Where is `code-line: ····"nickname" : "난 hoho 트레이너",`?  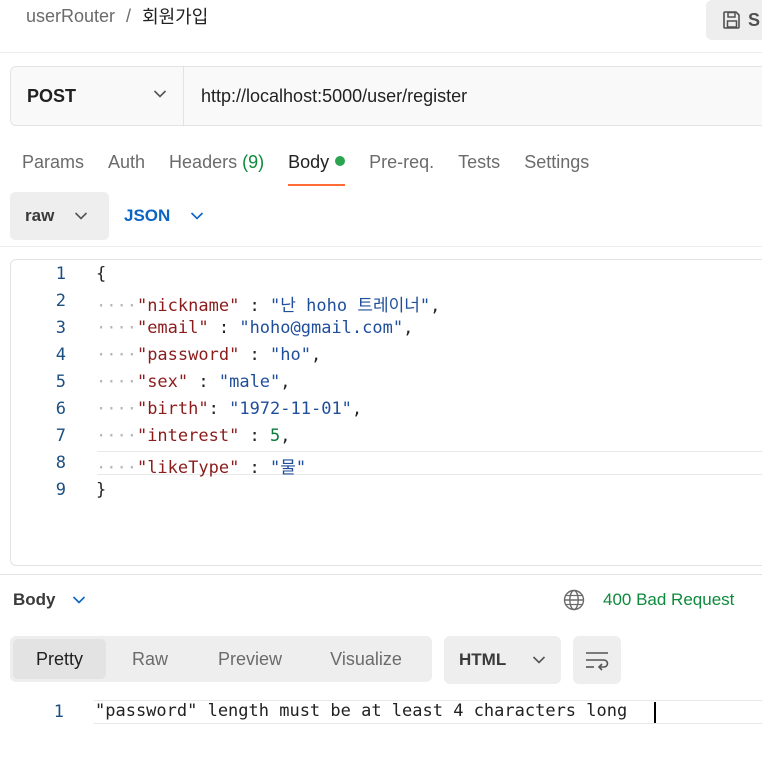 code-line: ····"nickname" : "난 hoho 트레이너", is located at coordinates (268, 303).